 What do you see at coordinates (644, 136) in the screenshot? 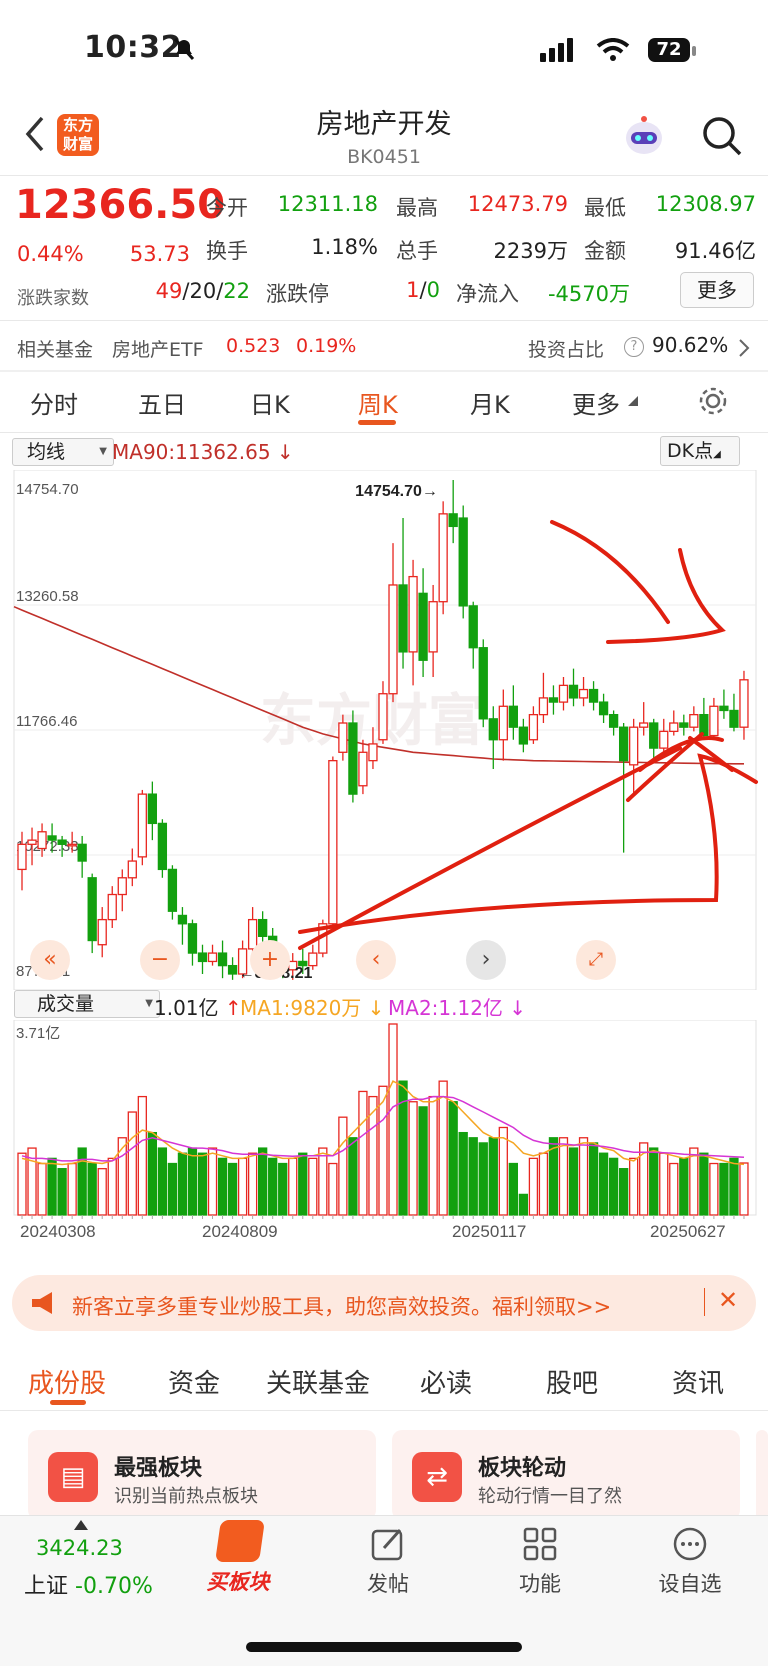
I see `robot-assistant-icon` at bounding box center [644, 136].